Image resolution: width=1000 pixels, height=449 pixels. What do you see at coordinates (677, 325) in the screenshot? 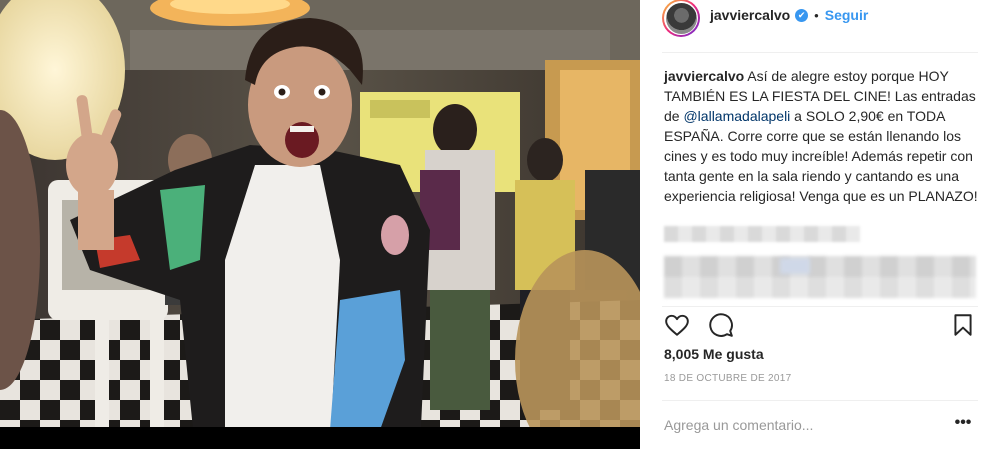
I see `heart-icon` at bounding box center [677, 325].